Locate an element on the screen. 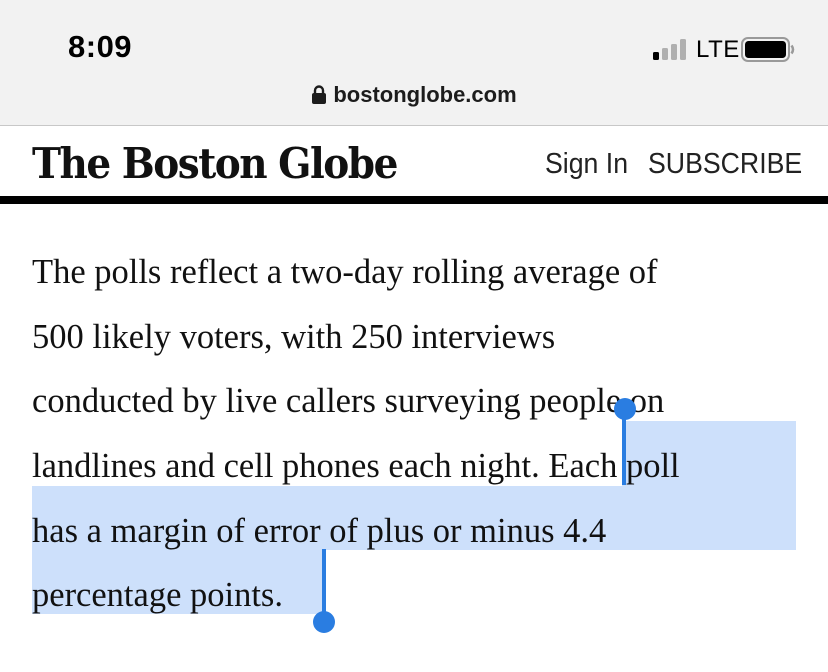 The image size is (828, 672). network-type: LTE is located at coordinates (718, 49).